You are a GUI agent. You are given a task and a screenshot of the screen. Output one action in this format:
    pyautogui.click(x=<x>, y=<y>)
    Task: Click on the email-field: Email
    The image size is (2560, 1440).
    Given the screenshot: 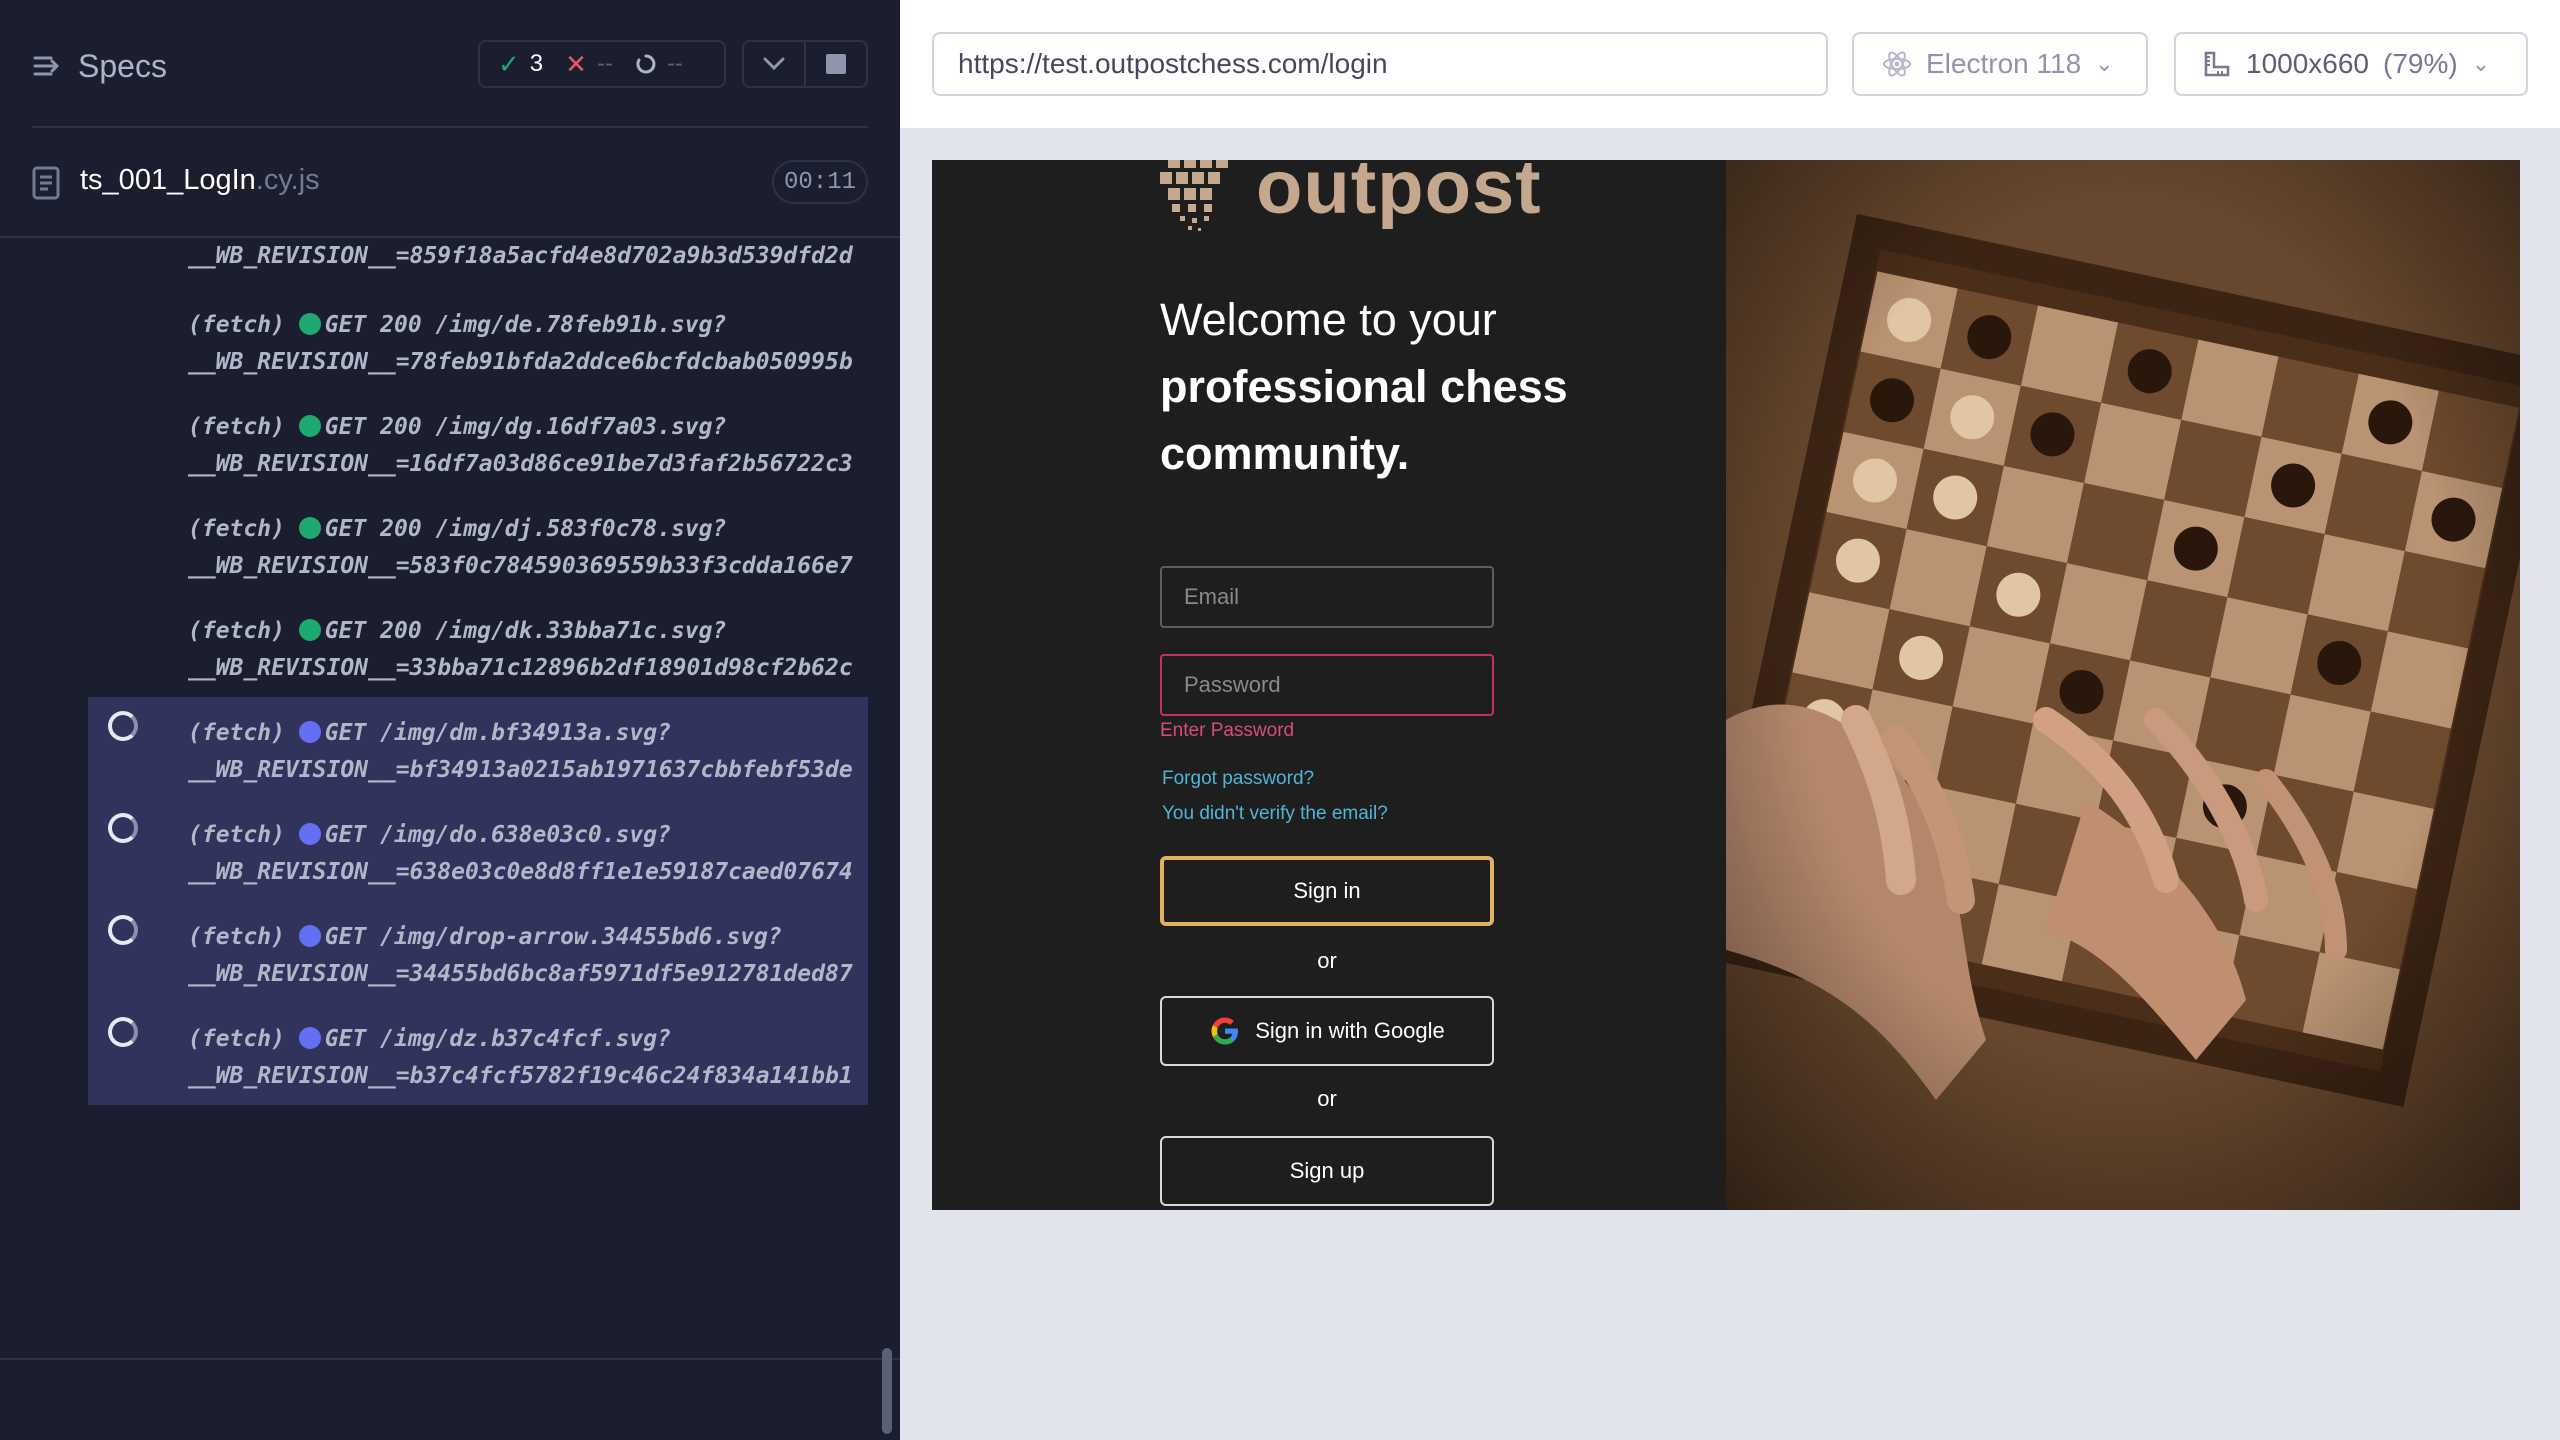 What is the action you would take?
    pyautogui.click(x=1327, y=597)
    